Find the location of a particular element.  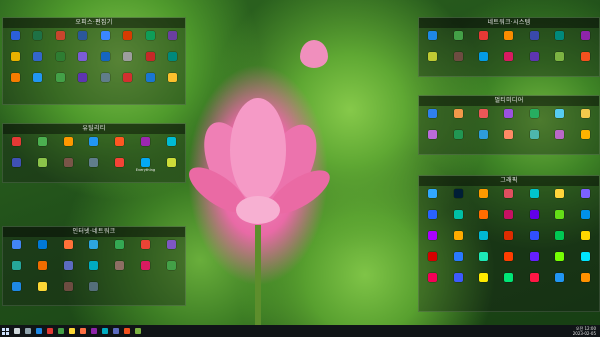

desktop-shortcut: Everything is located at coordinates (146, 167).